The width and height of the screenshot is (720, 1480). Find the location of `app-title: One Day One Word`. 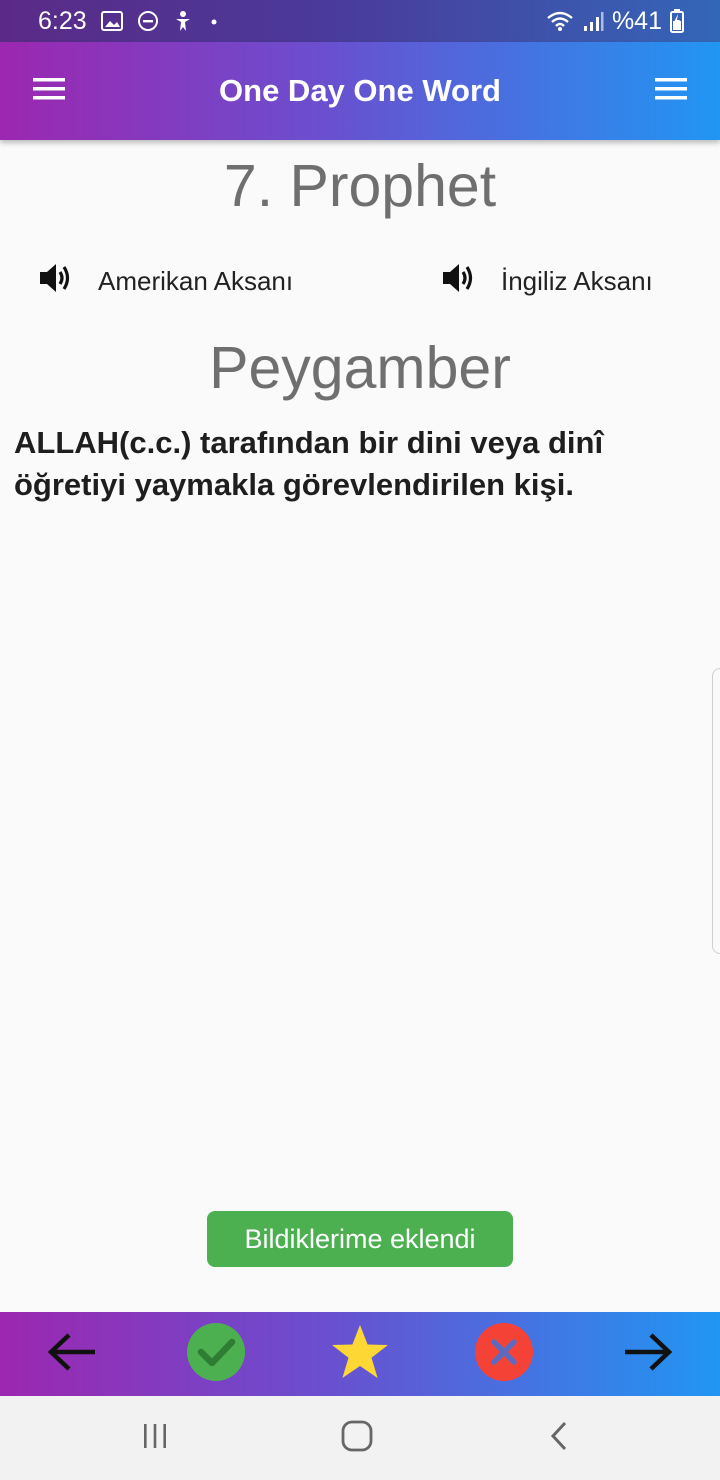

app-title: One Day One Word is located at coordinates (360, 90).